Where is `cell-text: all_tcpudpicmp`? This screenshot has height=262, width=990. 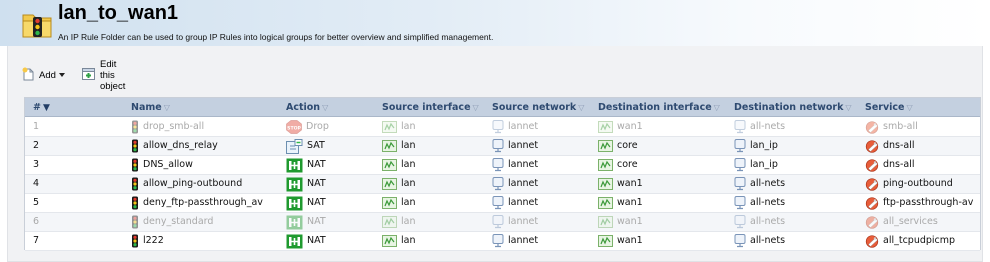
cell-text: all_tcpudpicmp is located at coordinates (919, 240).